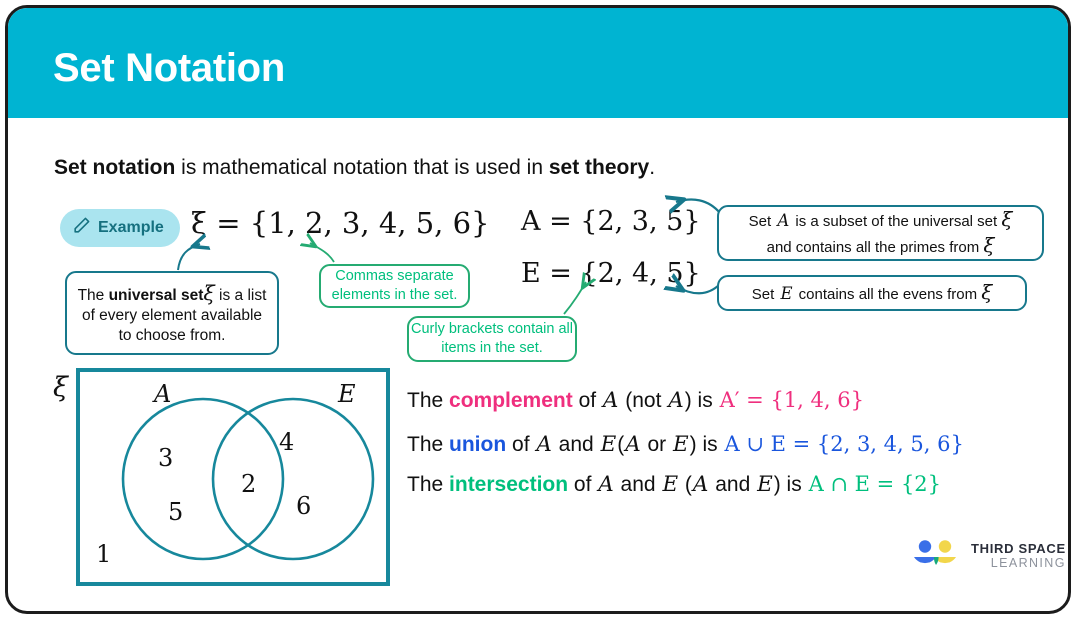 This screenshot has height=629, width=1086. I want to click on intersection-keyword: intersection, so click(509, 484).